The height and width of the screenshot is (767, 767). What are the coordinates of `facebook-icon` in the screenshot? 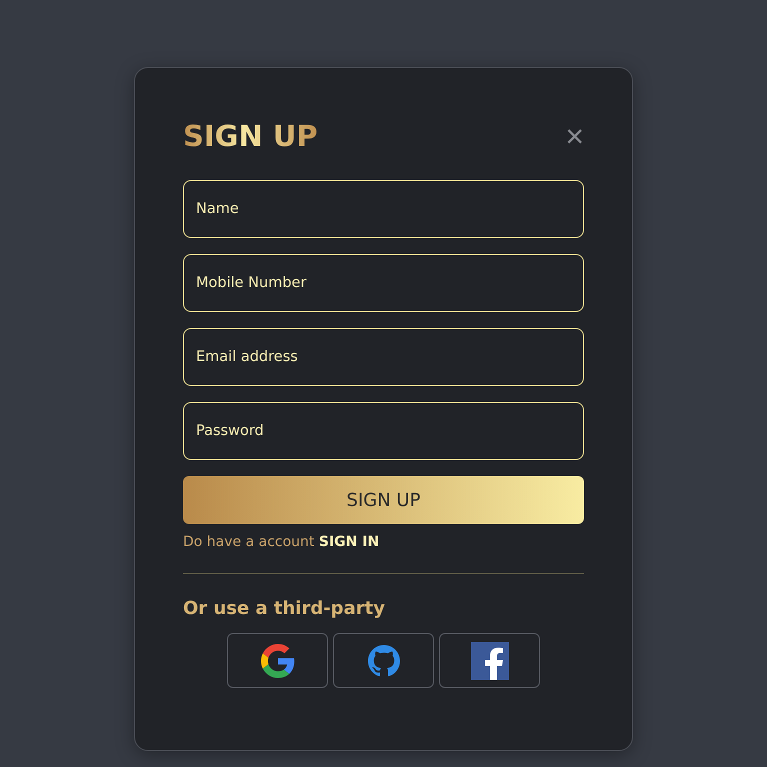 It's located at (489, 661).